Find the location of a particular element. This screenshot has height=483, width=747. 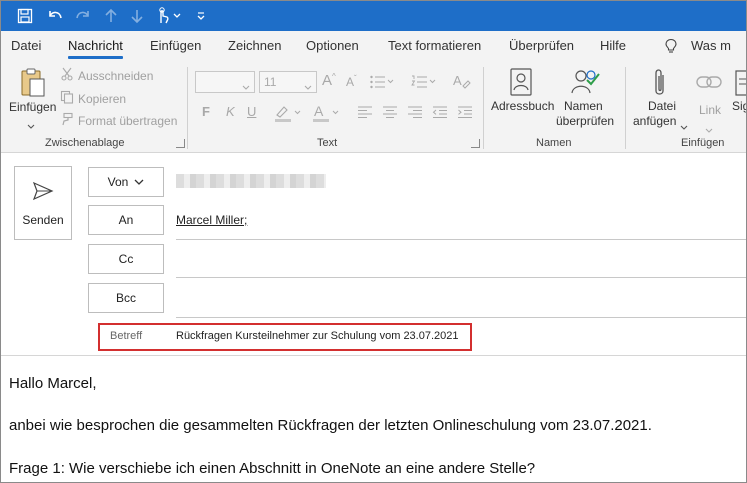

from-account-blurred is located at coordinates (251, 181).